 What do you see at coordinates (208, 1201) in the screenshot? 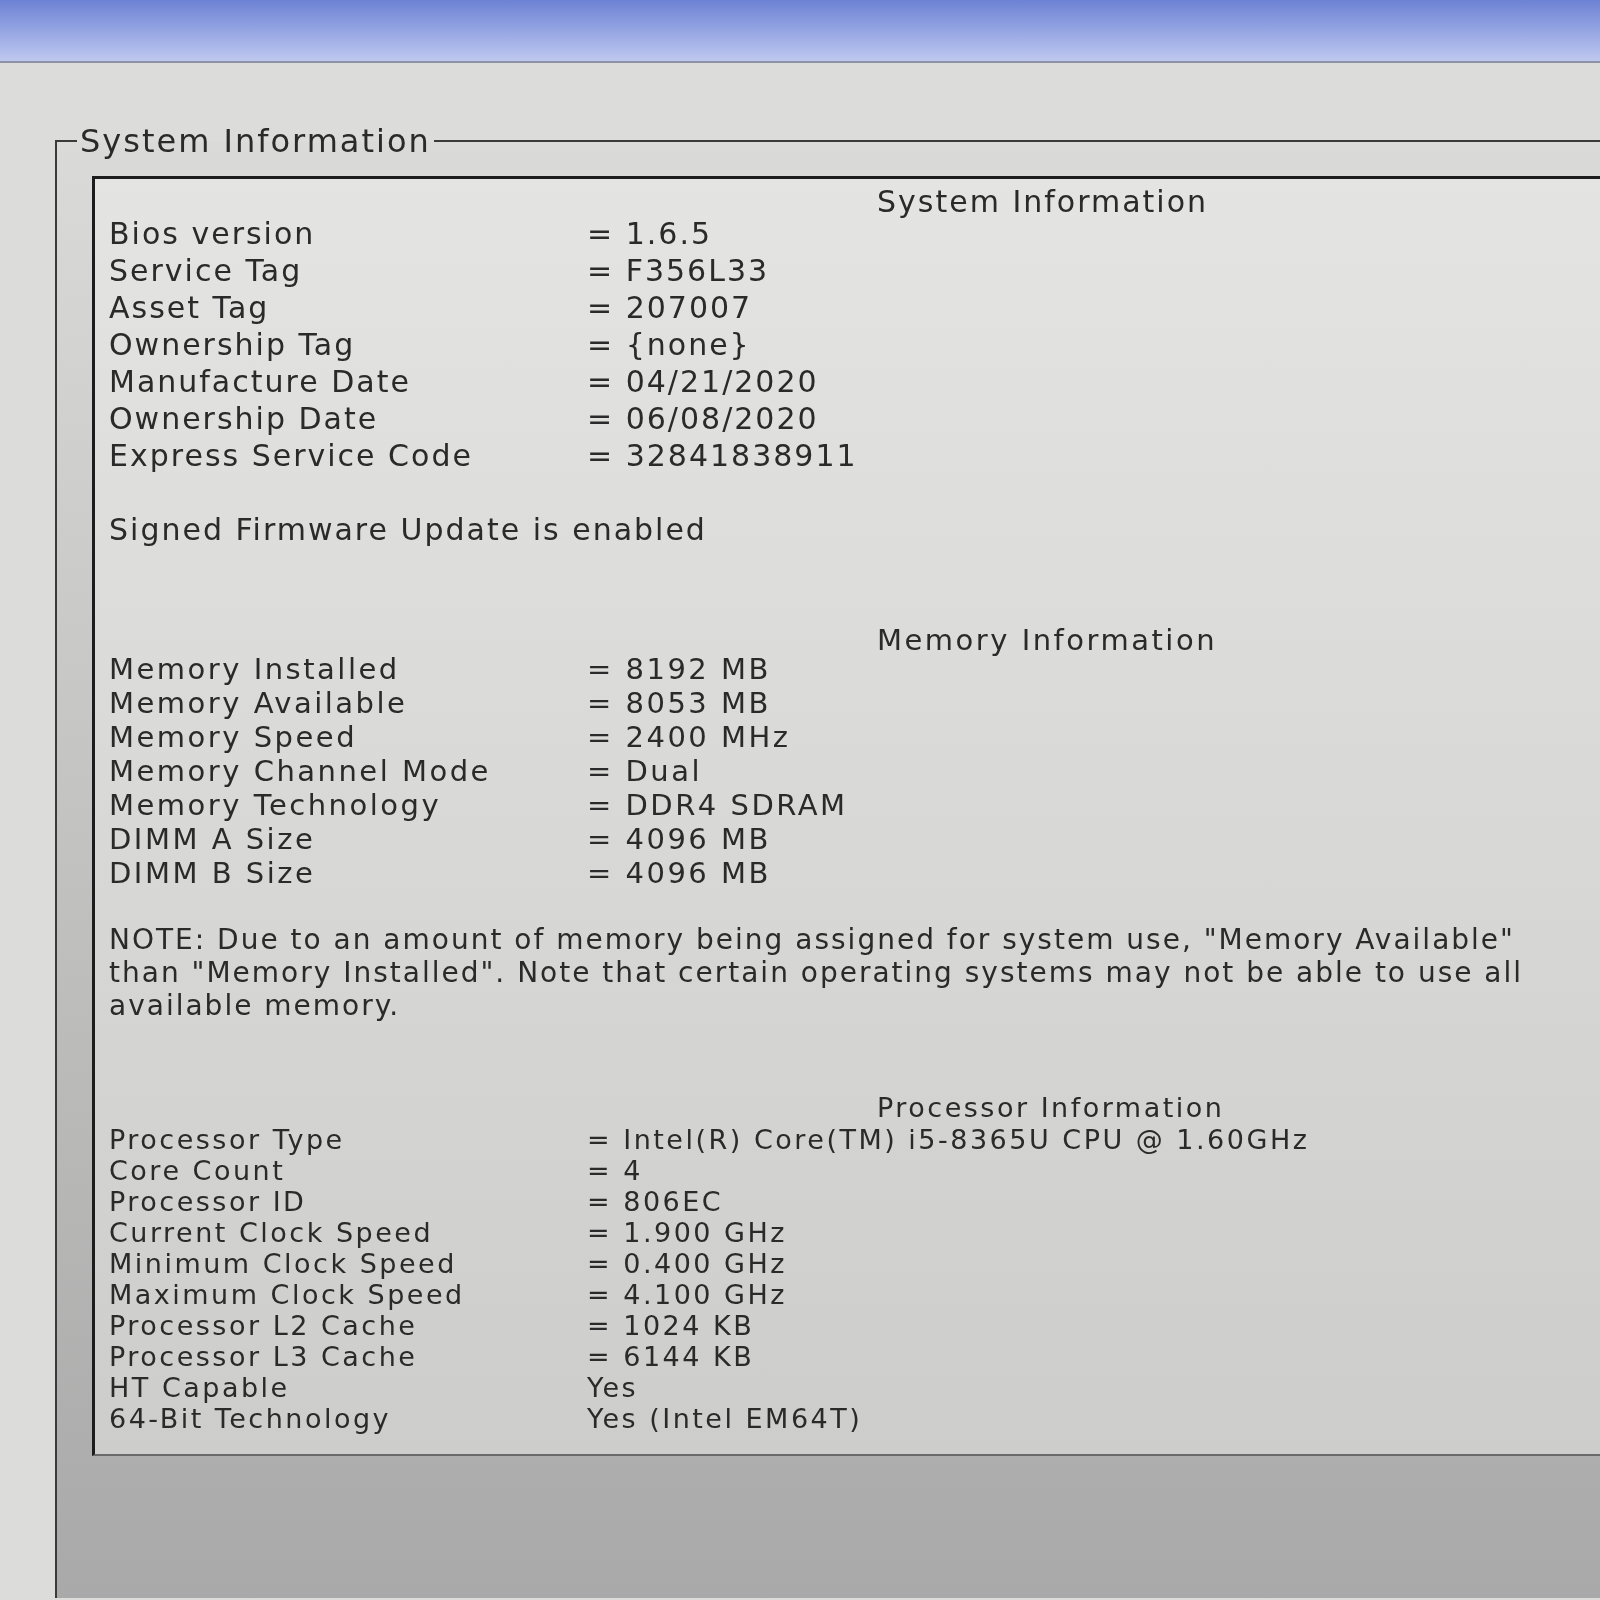
I see `field-label: Processor ID` at bounding box center [208, 1201].